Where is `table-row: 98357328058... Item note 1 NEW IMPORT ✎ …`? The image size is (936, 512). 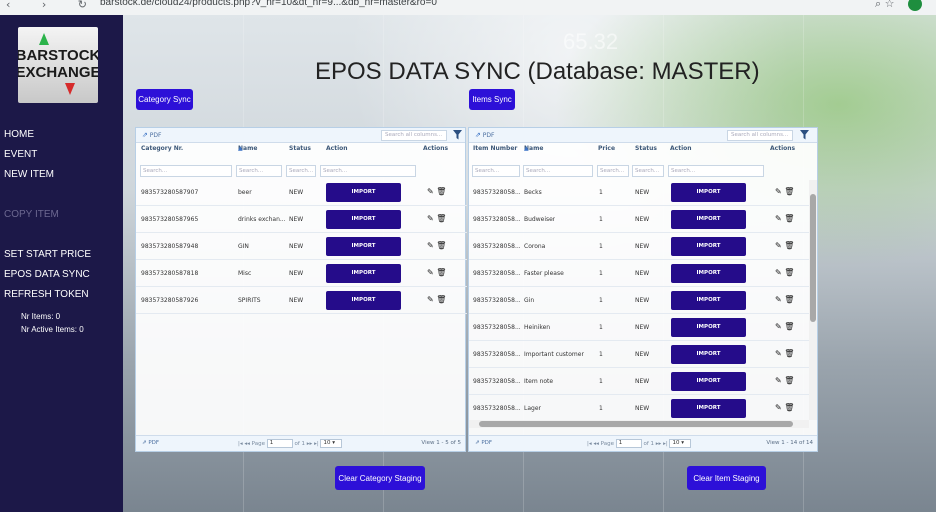 table-row: 98357328058... Item note 1 NEW IMPORT ✎ … is located at coordinates (639, 382).